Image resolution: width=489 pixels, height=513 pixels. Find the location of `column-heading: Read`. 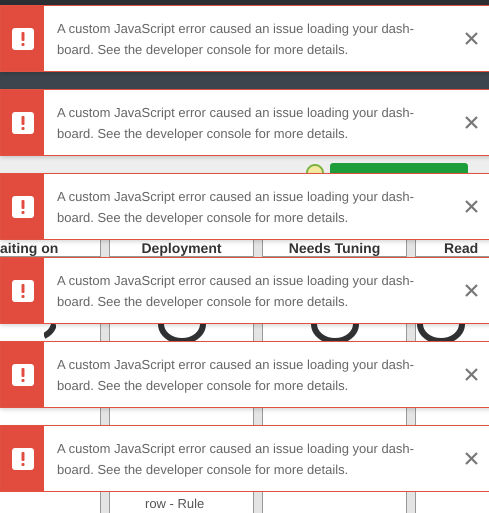

column-heading: Read is located at coordinates (461, 248).